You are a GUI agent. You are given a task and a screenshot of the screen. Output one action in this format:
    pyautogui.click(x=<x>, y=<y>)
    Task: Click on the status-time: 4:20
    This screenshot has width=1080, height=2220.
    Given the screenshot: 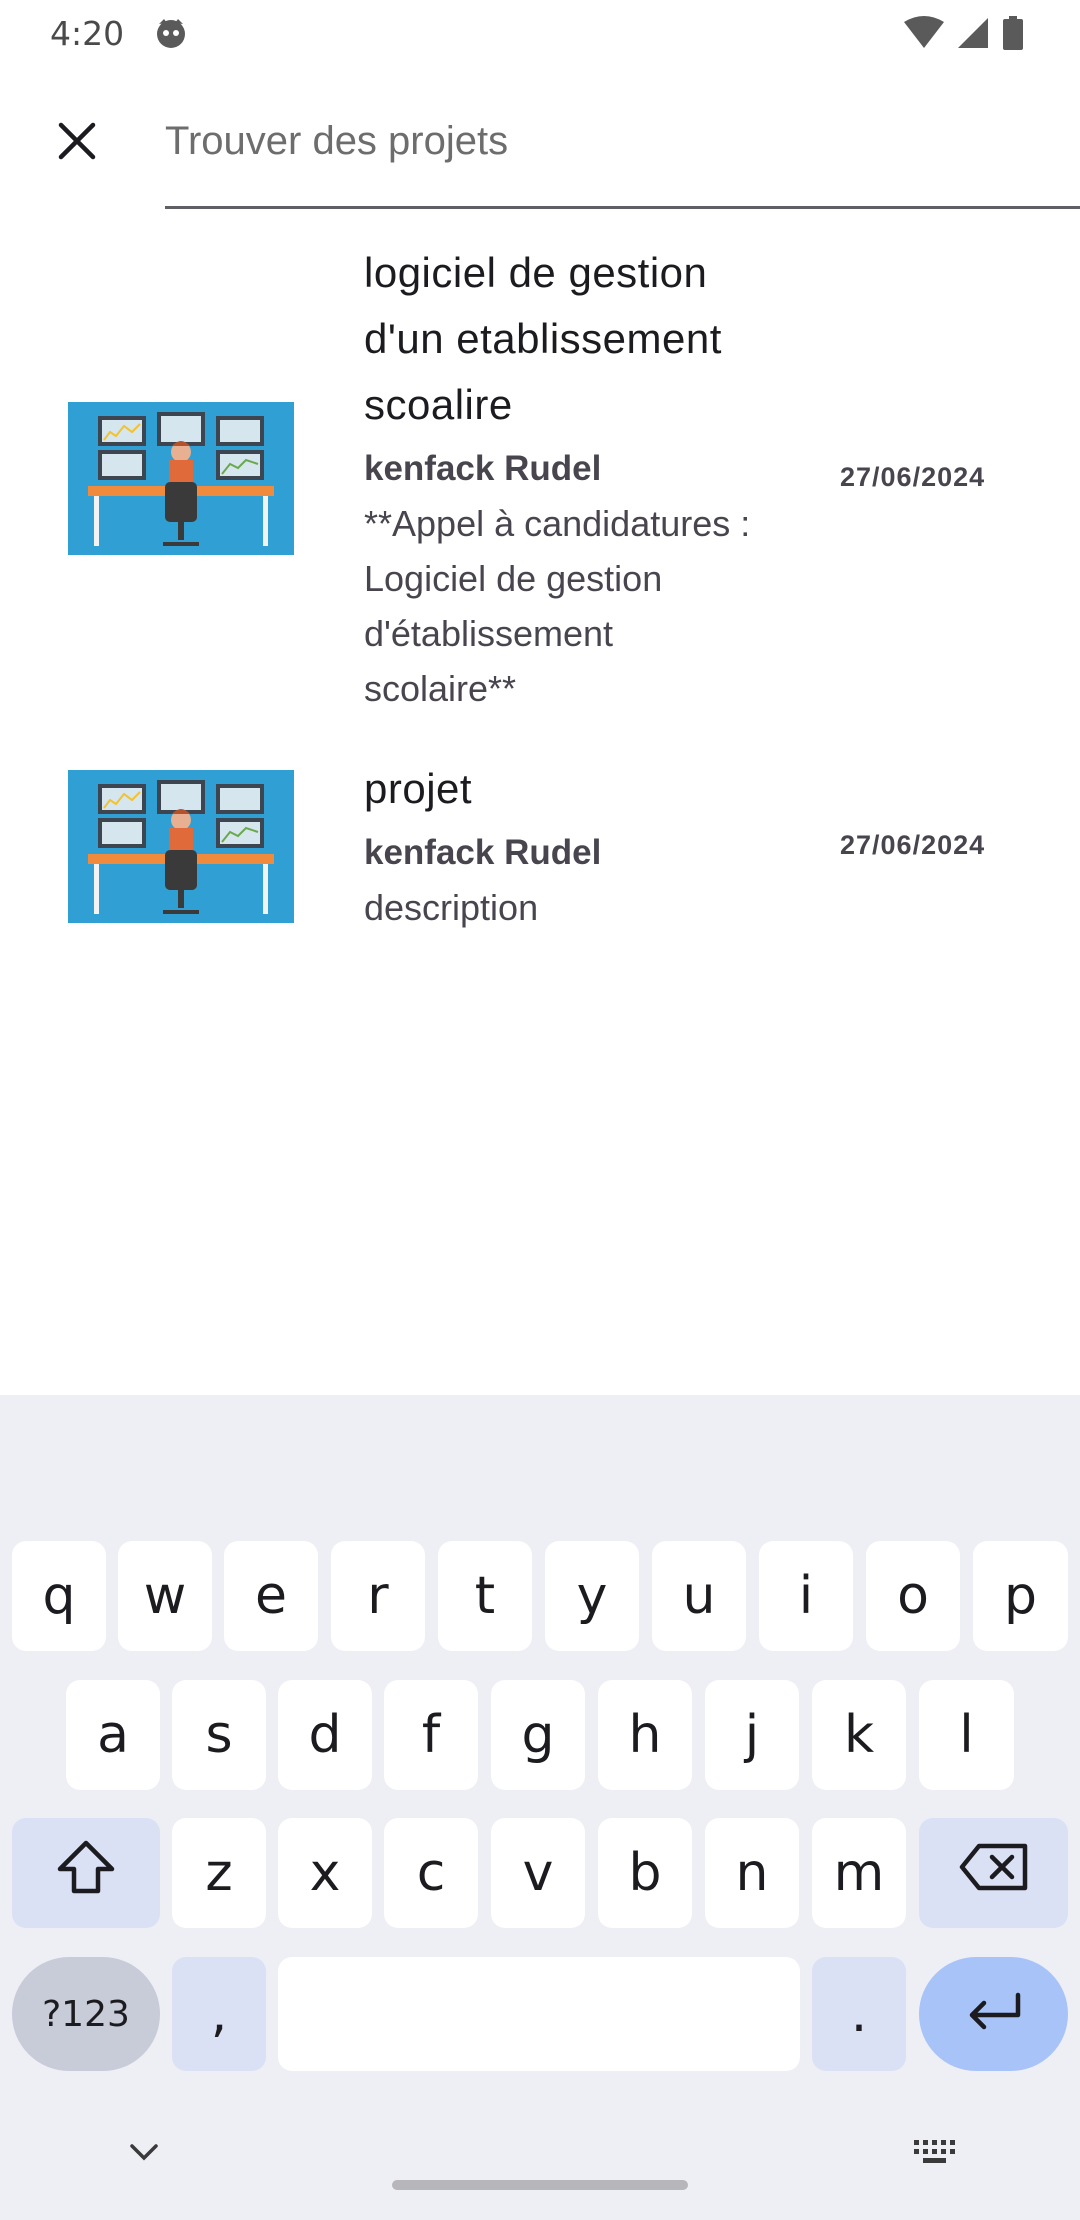 What is the action you would take?
    pyautogui.click(x=87, y=33)
    